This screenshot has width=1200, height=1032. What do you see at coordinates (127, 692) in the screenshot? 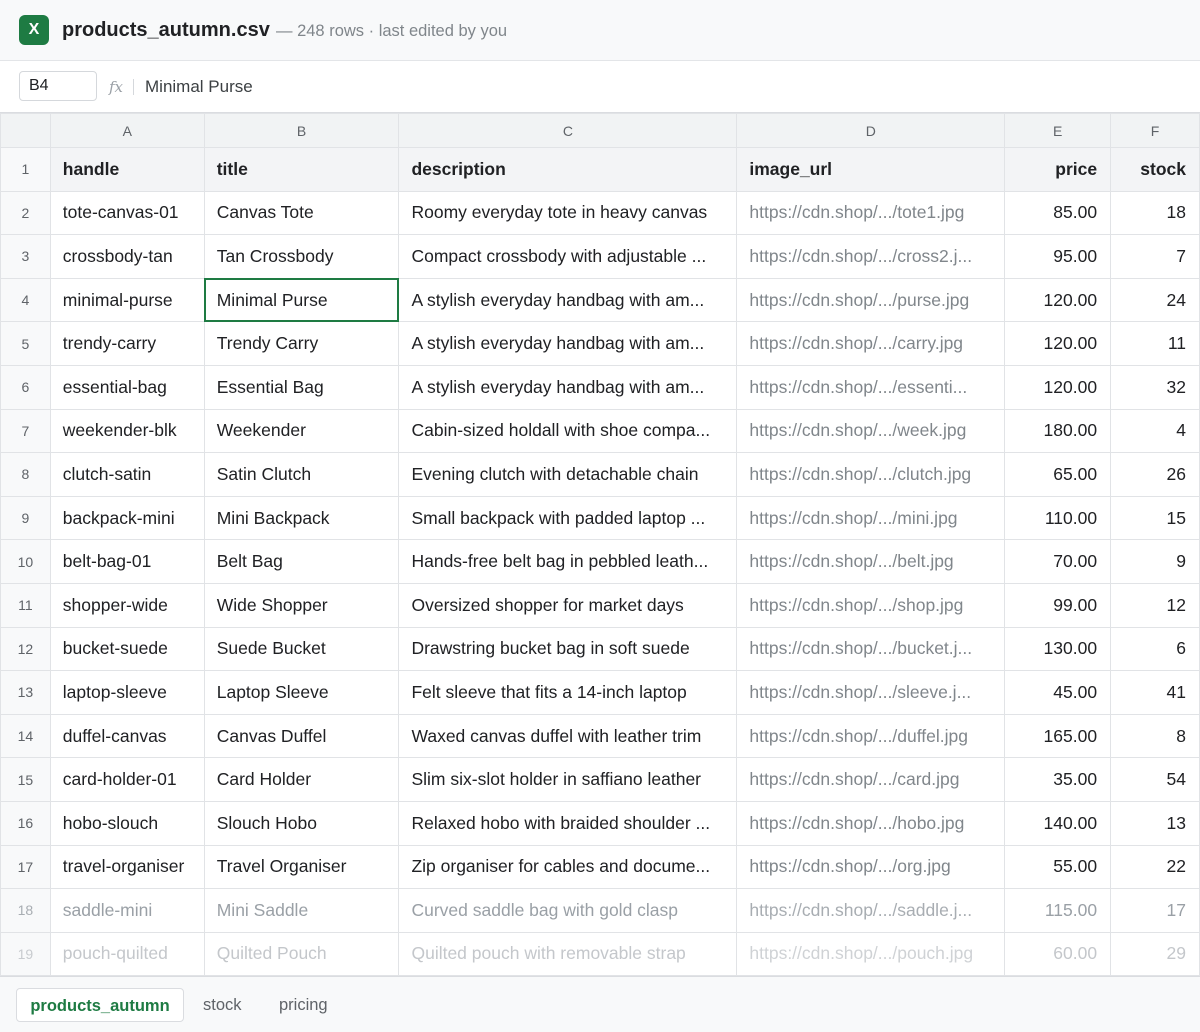
I see `cell-handle: laptop-sleeve` at bounding box center [127, 692].